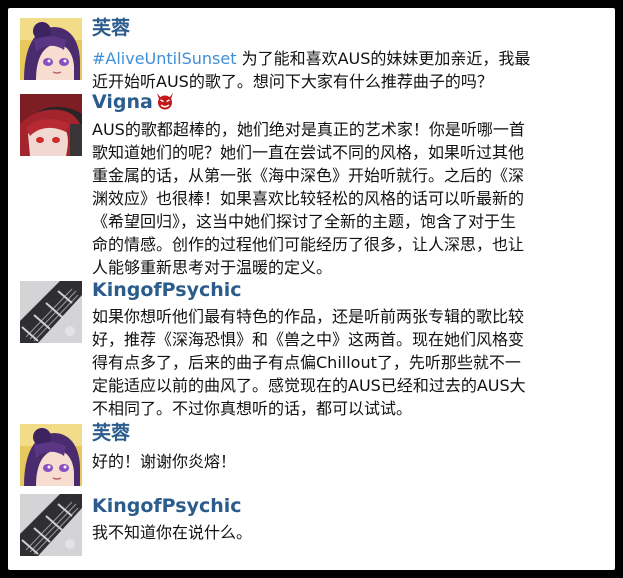 Image resolution: width=623 pixels, height=578 pixels. I want to click on user-name-row: Vigna, so click(133, 102).